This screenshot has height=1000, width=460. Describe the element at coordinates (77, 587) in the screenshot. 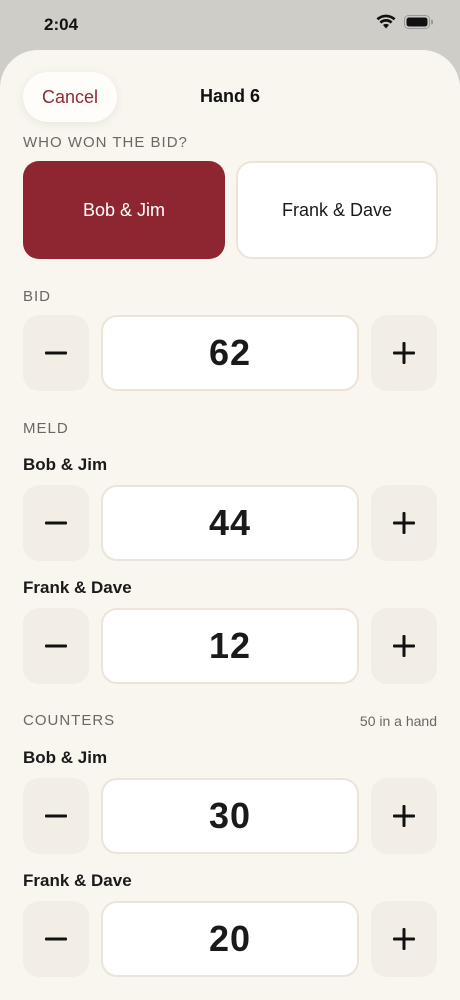

I see `meld-team2-label: Frank & Dave` at that location.